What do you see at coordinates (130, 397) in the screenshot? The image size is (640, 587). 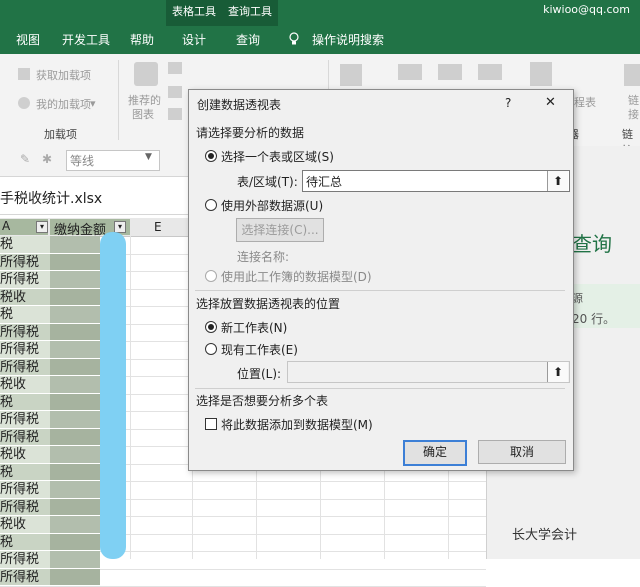 I see `gridline` at bounding box center [130, 397].